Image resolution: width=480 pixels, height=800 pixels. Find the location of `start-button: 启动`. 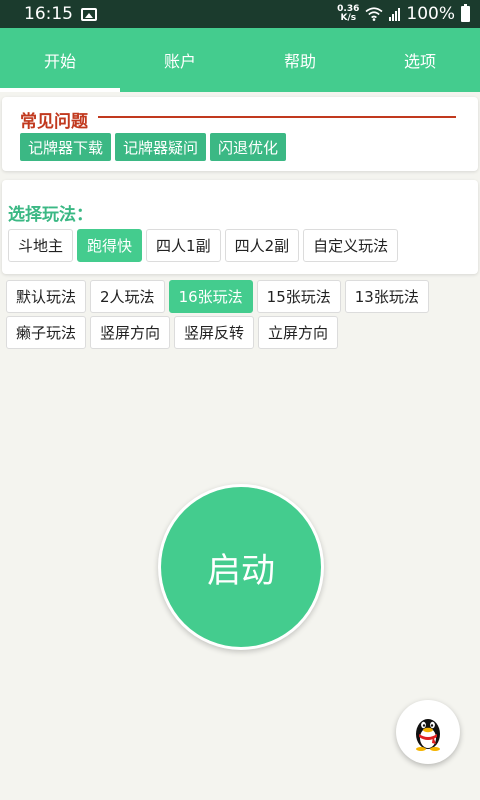

start-button: 启动 is located at coordinates (241, 567).